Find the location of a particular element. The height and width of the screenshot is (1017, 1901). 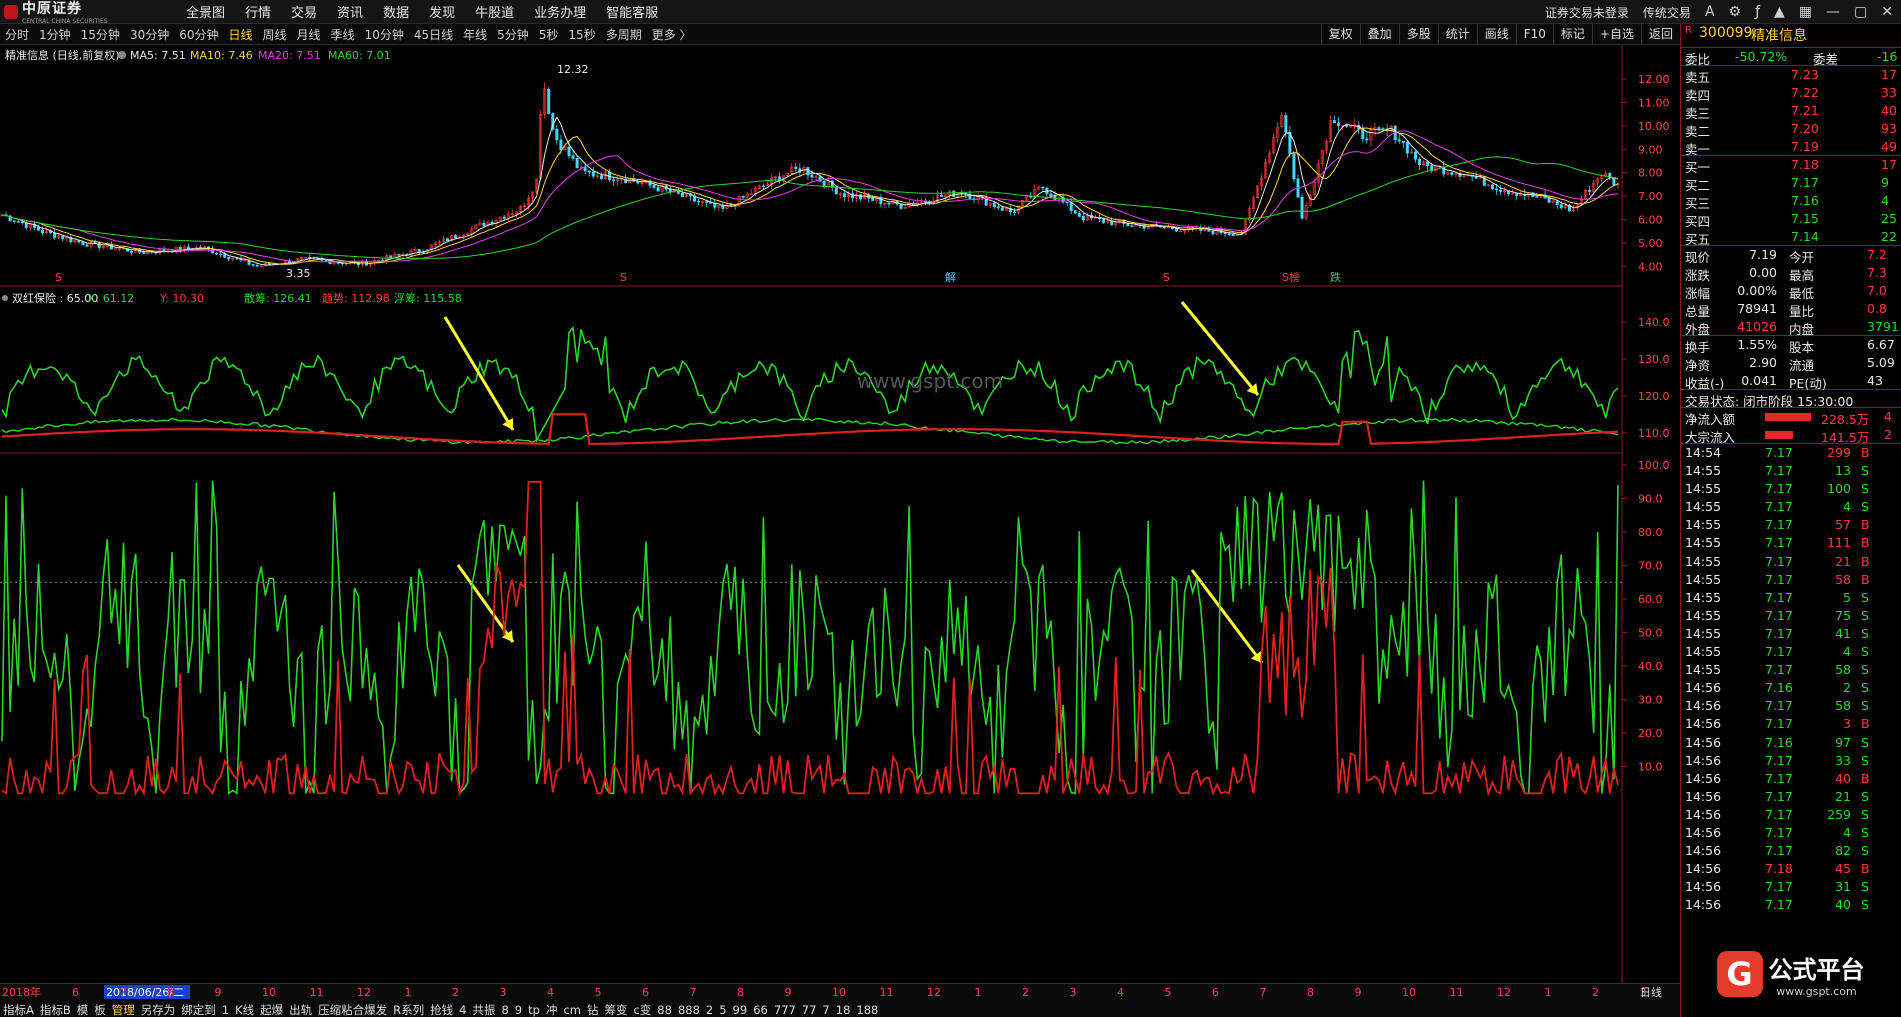

indicator-tab-3: 板 is located at coordinates (100, 1009).